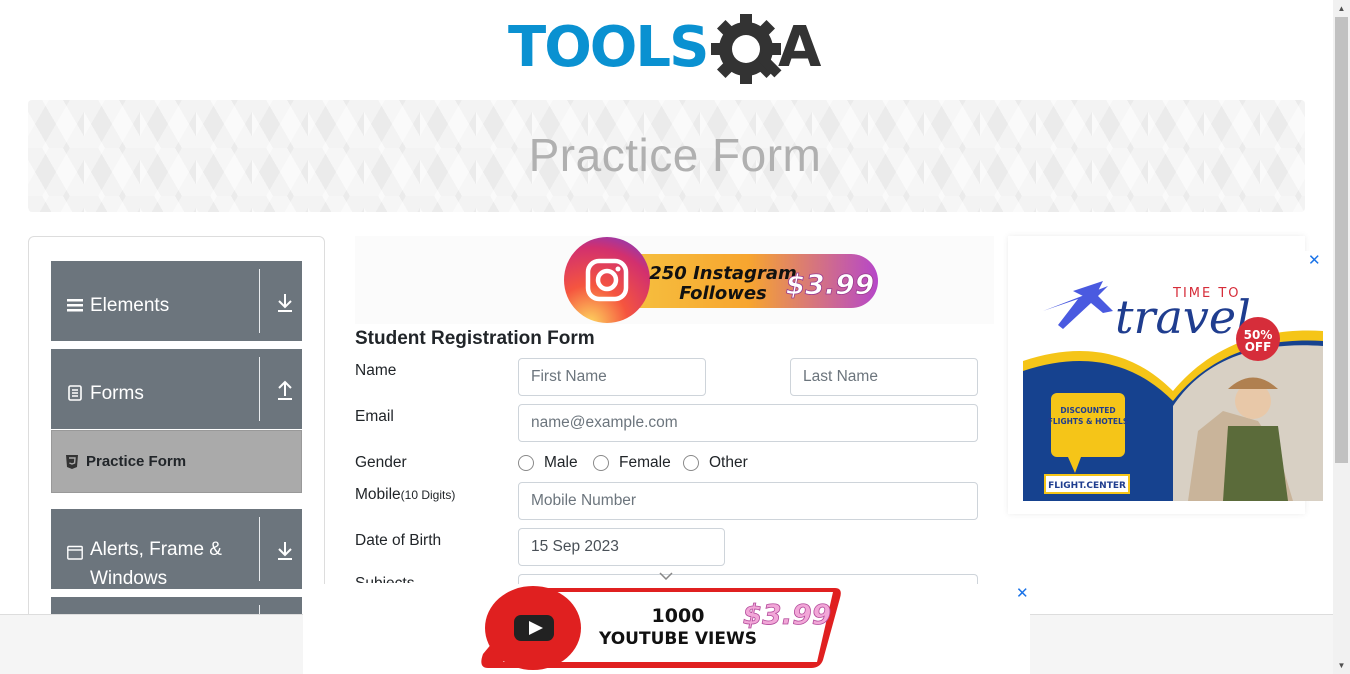  What do you see at coordinates (666, 576) in the screenshot?
I see `chevron-down-icon` at bounding box center [666, 576].